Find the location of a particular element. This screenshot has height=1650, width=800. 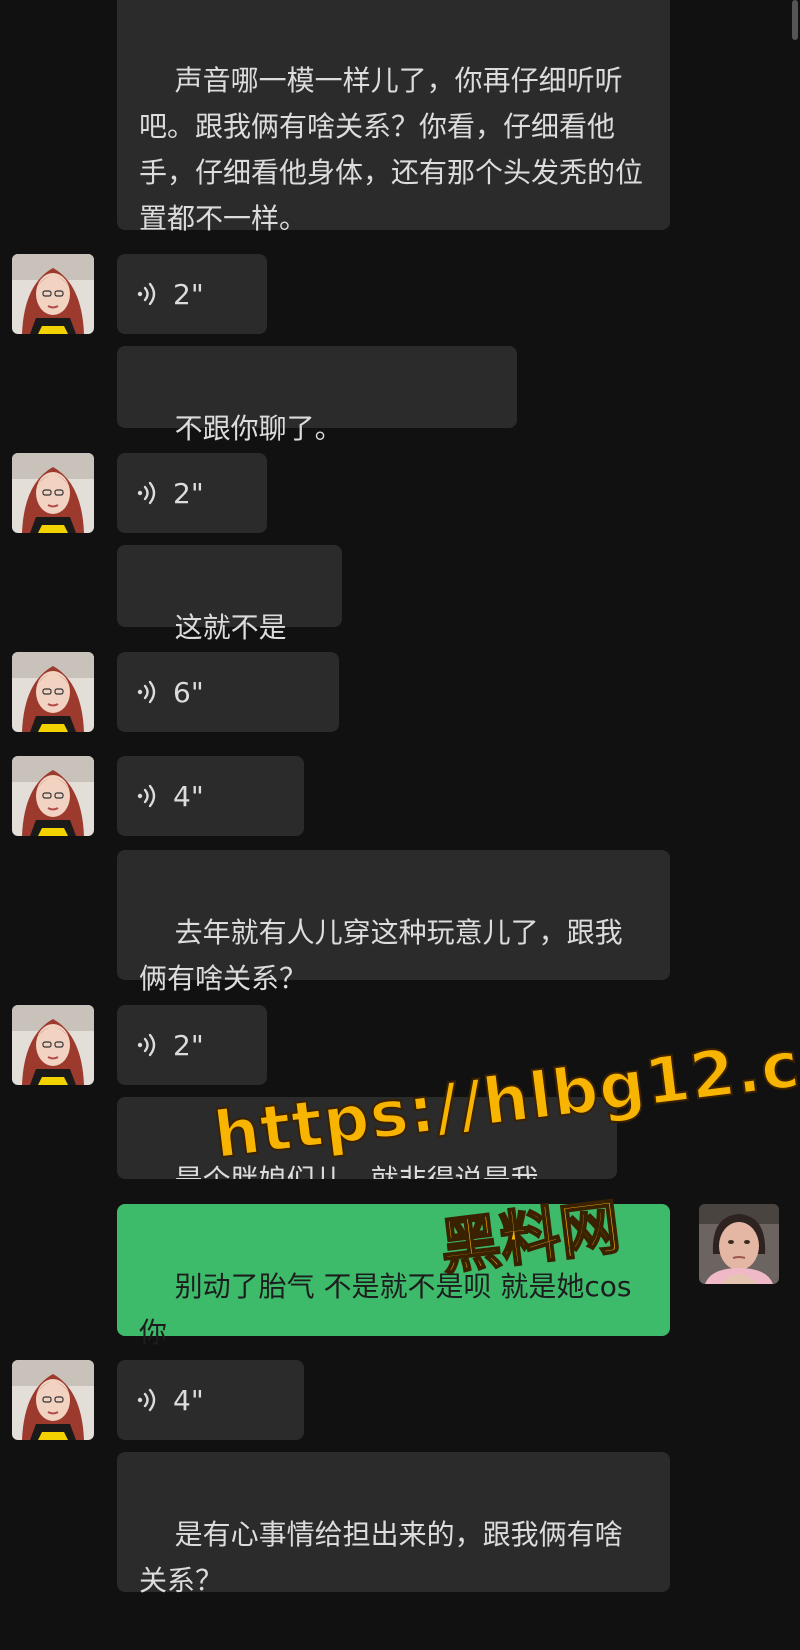

avatar-self is located at coordinates (739, 1244).